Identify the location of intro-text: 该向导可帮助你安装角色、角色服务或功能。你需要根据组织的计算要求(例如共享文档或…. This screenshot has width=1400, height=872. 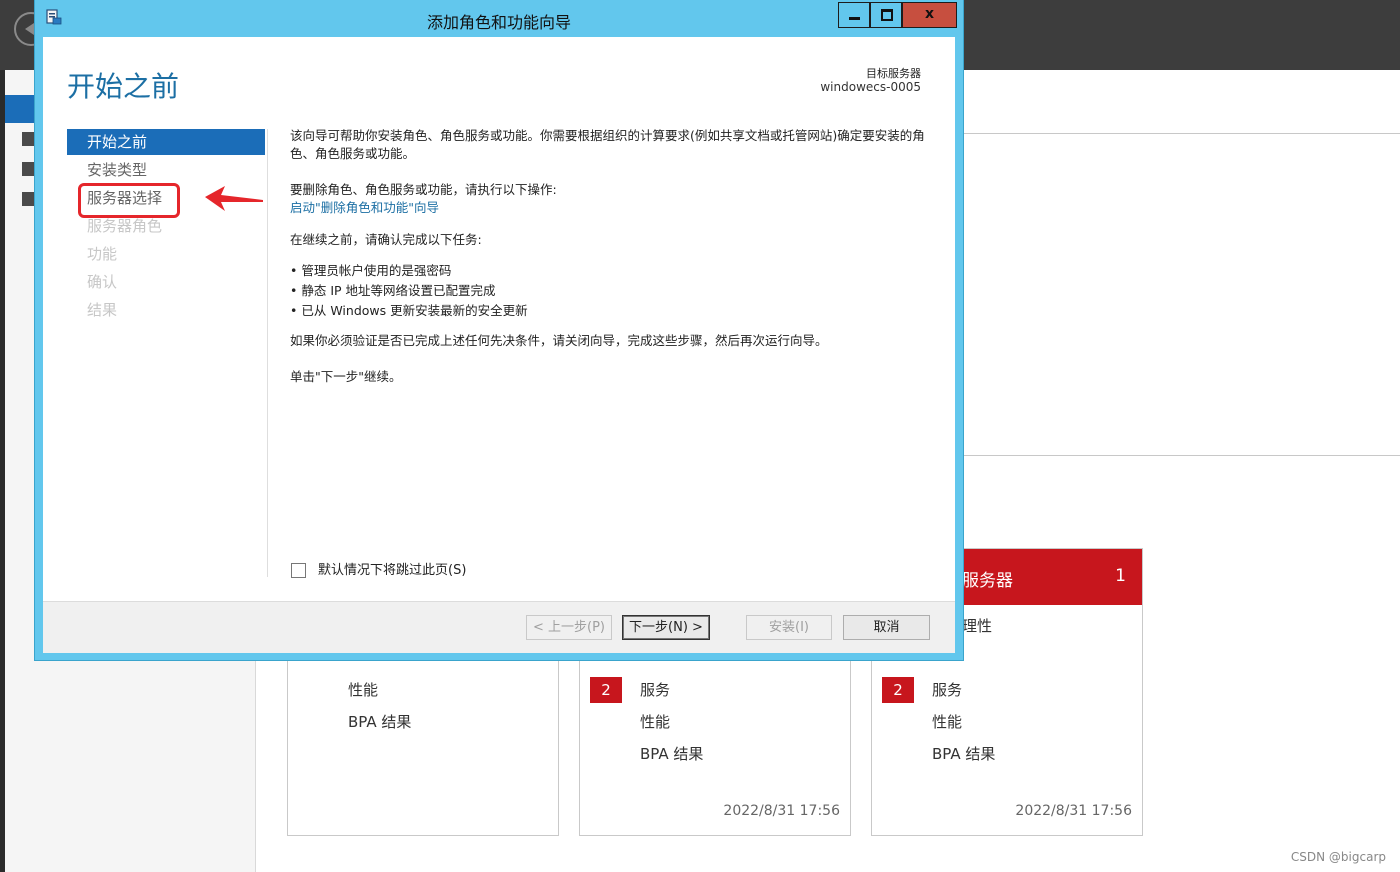
(607, 144).